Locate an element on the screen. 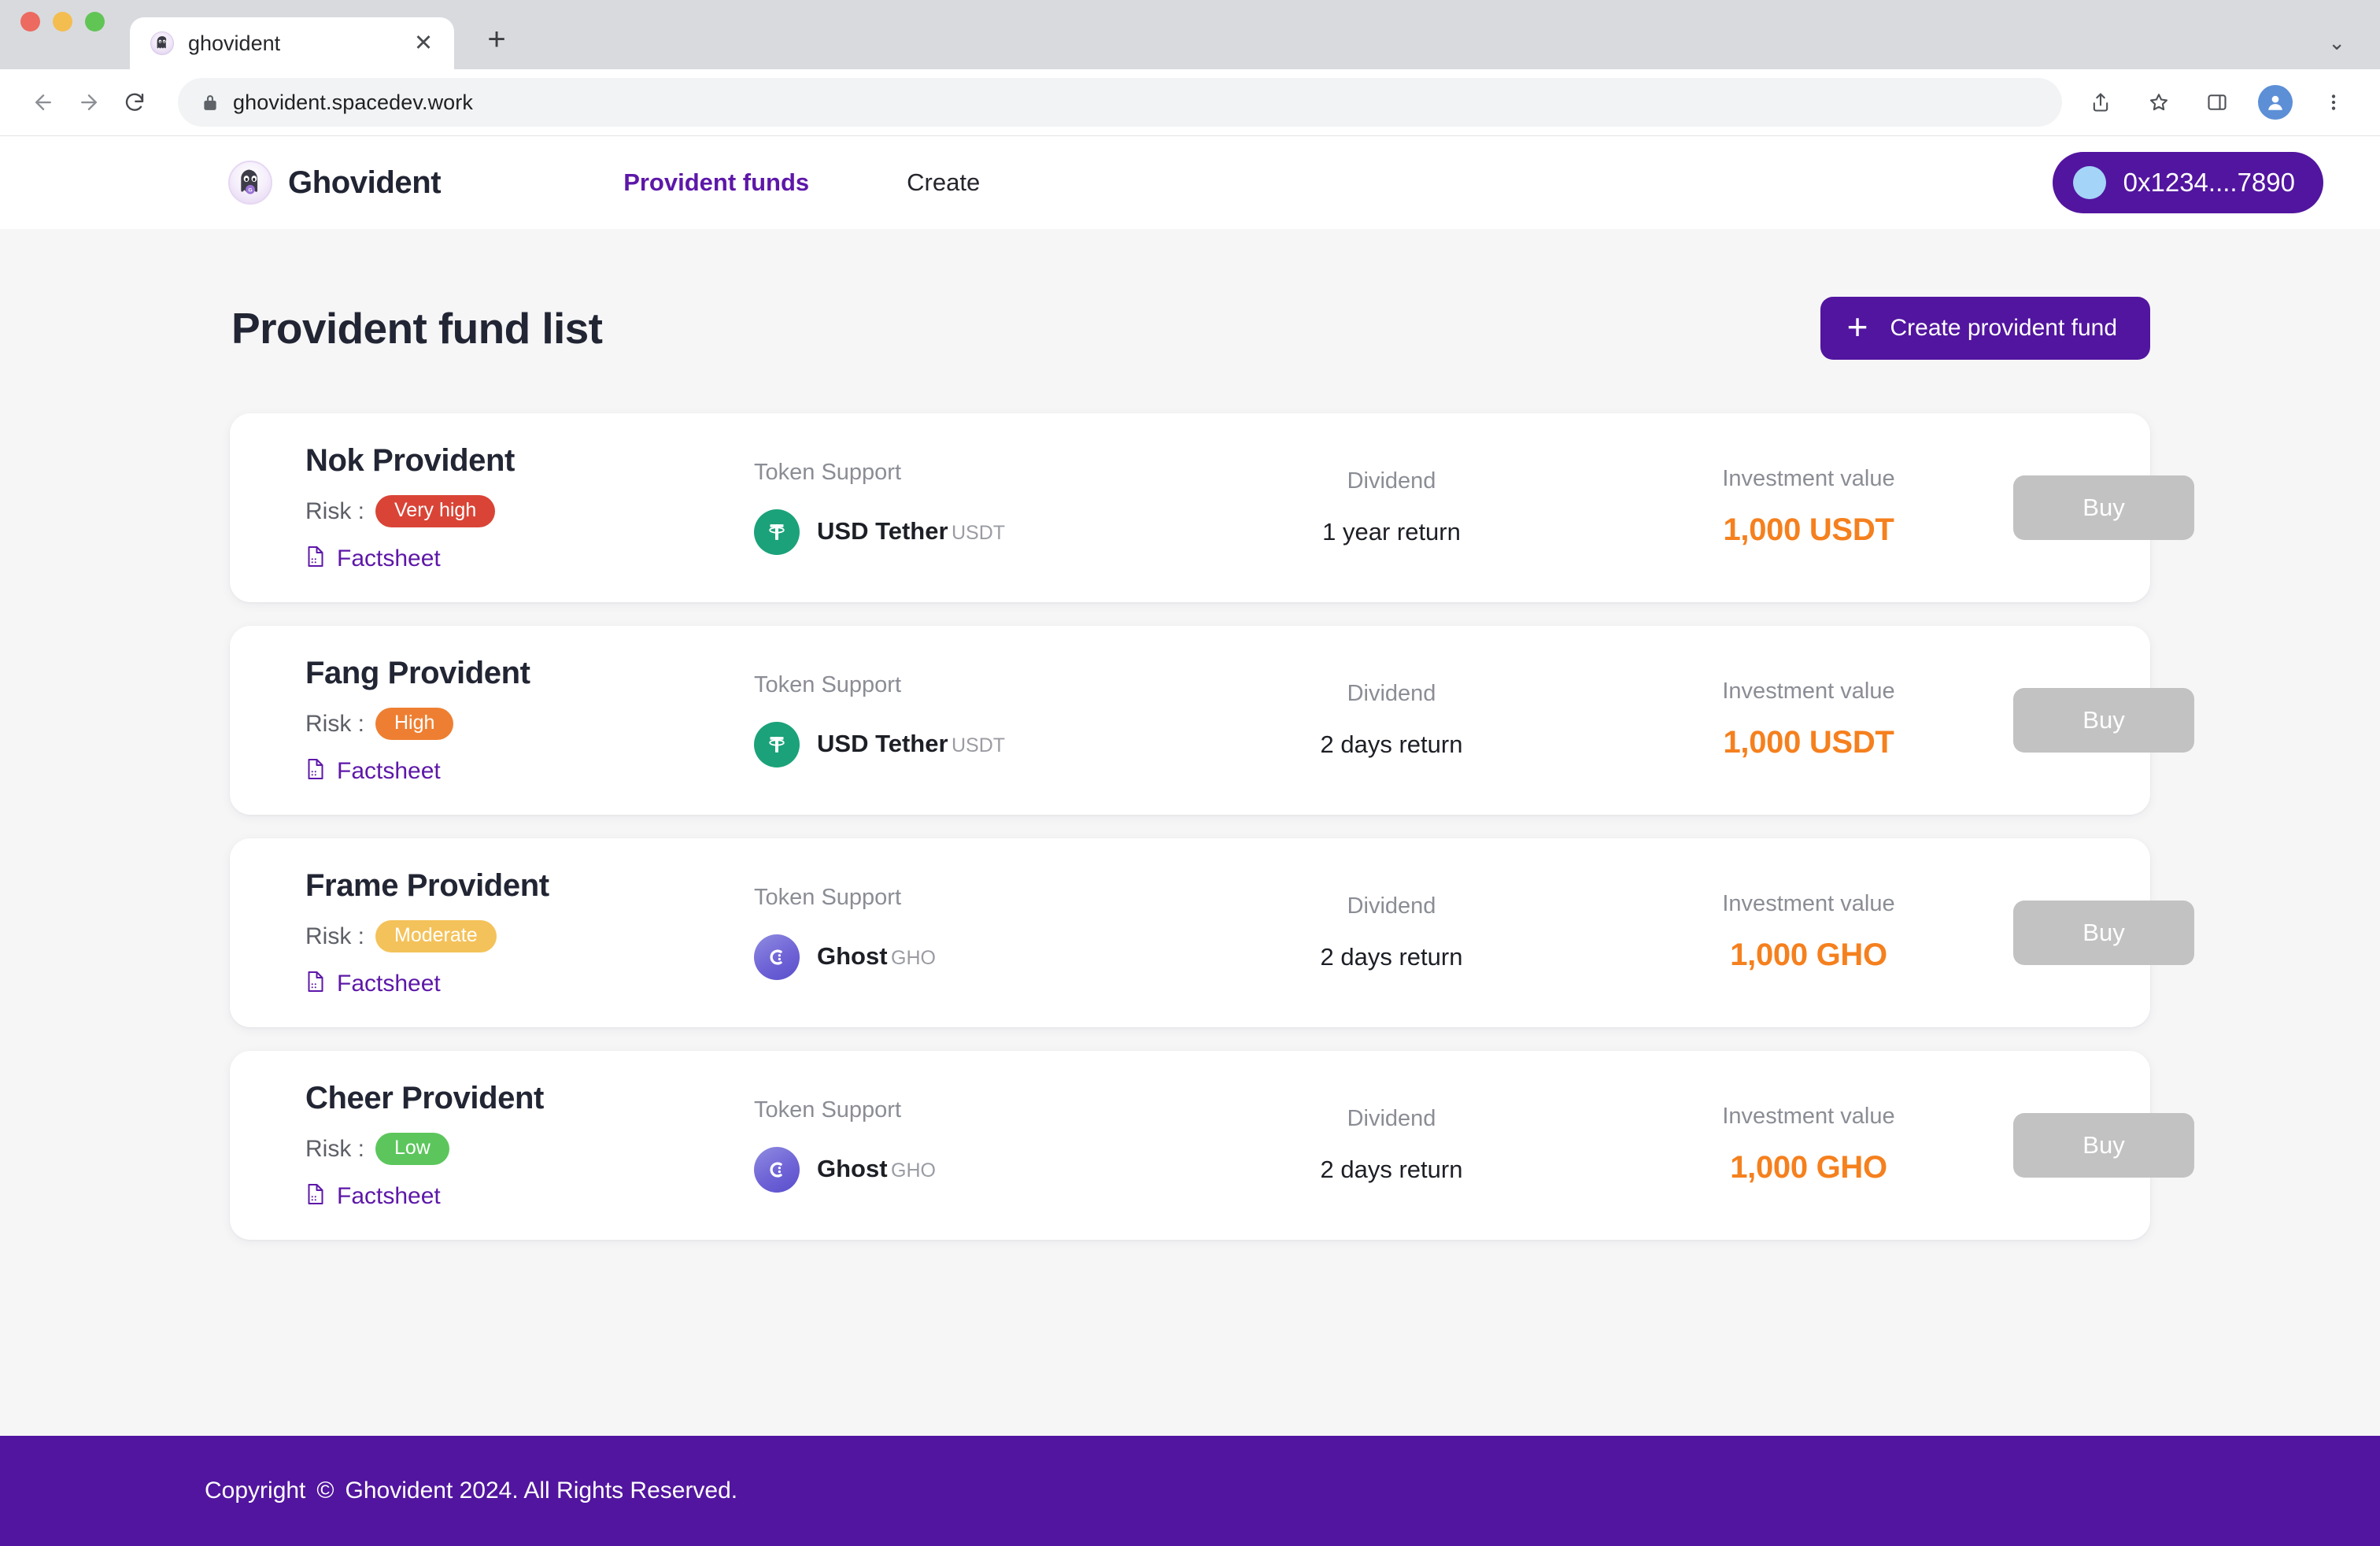 This screenshot has width=2380, height=1546. token-text: USD Tether USDT is located at coordinates (911, 531).